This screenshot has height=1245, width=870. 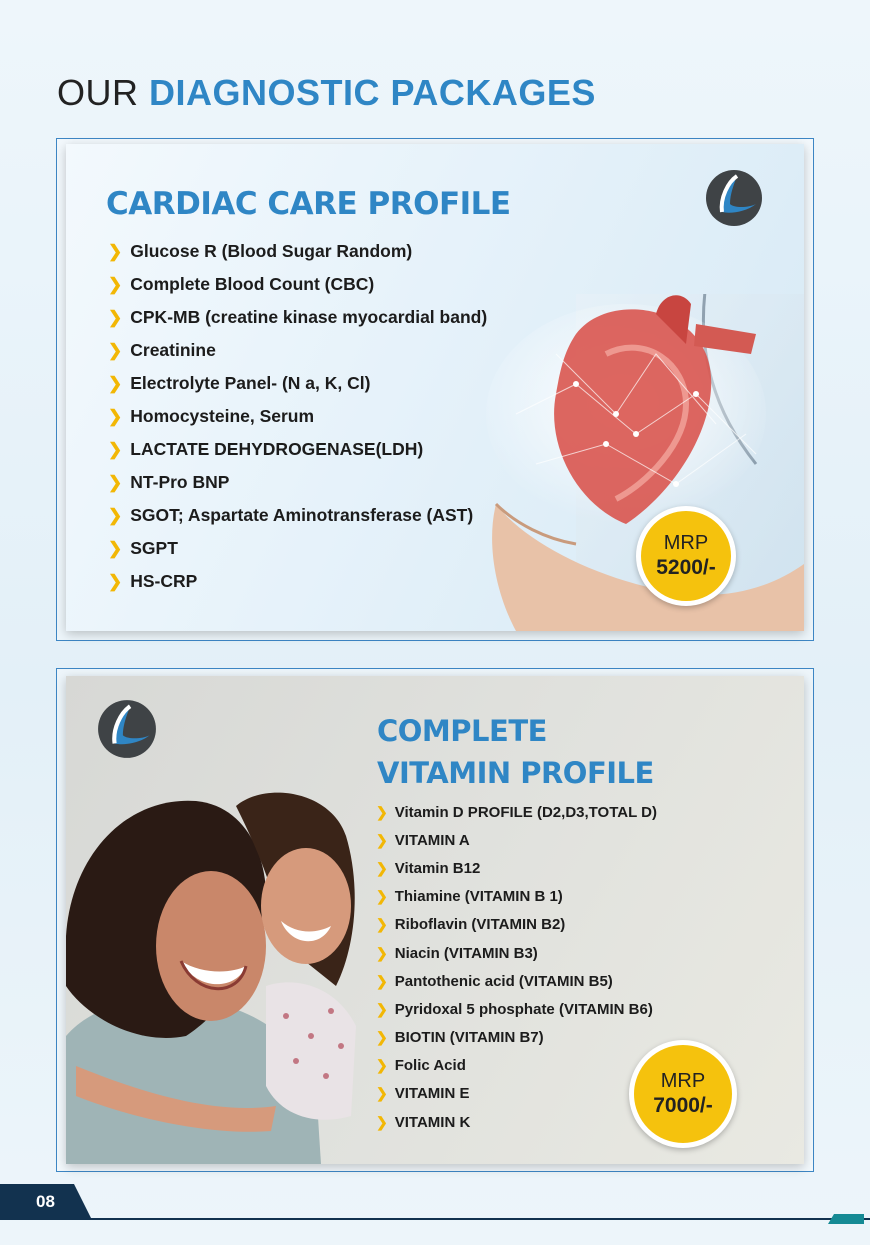 I want to click on test-name: SGPT, so click(x=154, y=548).